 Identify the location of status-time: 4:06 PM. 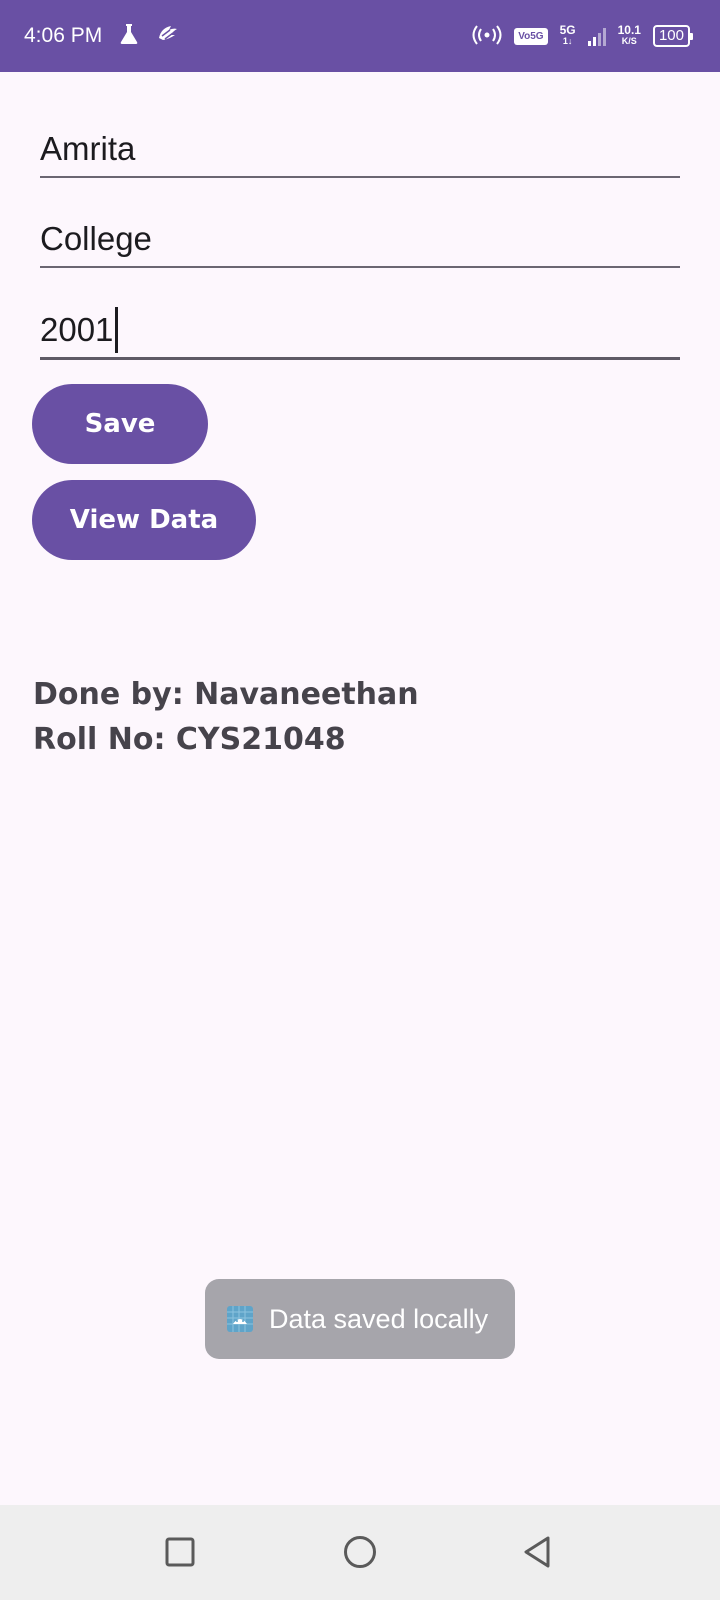
(63, 35).